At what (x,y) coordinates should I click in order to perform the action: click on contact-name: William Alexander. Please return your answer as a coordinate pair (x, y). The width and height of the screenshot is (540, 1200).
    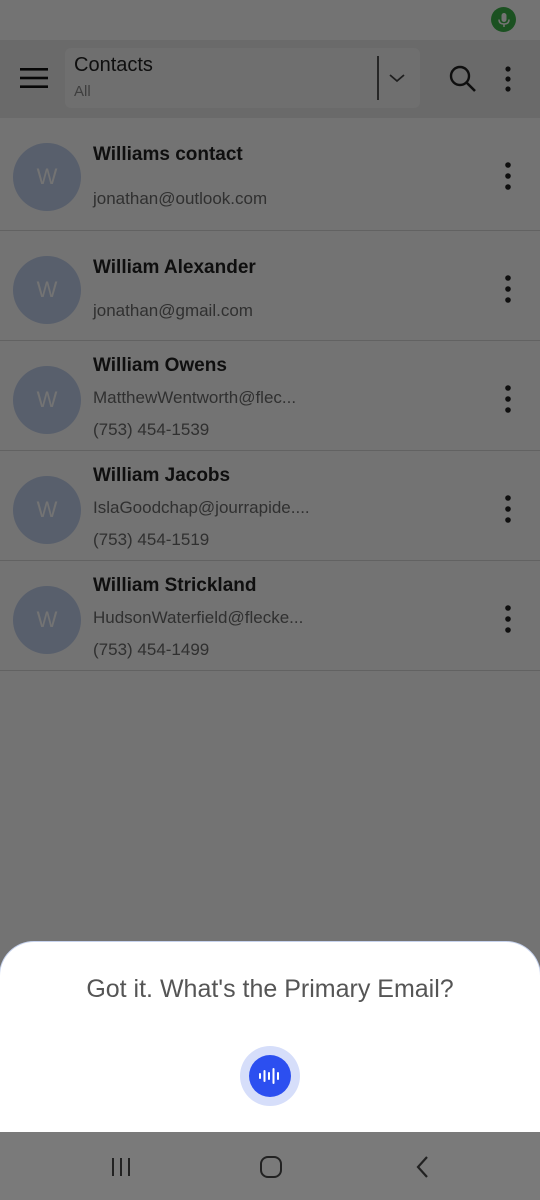
    Looking at the image, I should click on (174, 267).